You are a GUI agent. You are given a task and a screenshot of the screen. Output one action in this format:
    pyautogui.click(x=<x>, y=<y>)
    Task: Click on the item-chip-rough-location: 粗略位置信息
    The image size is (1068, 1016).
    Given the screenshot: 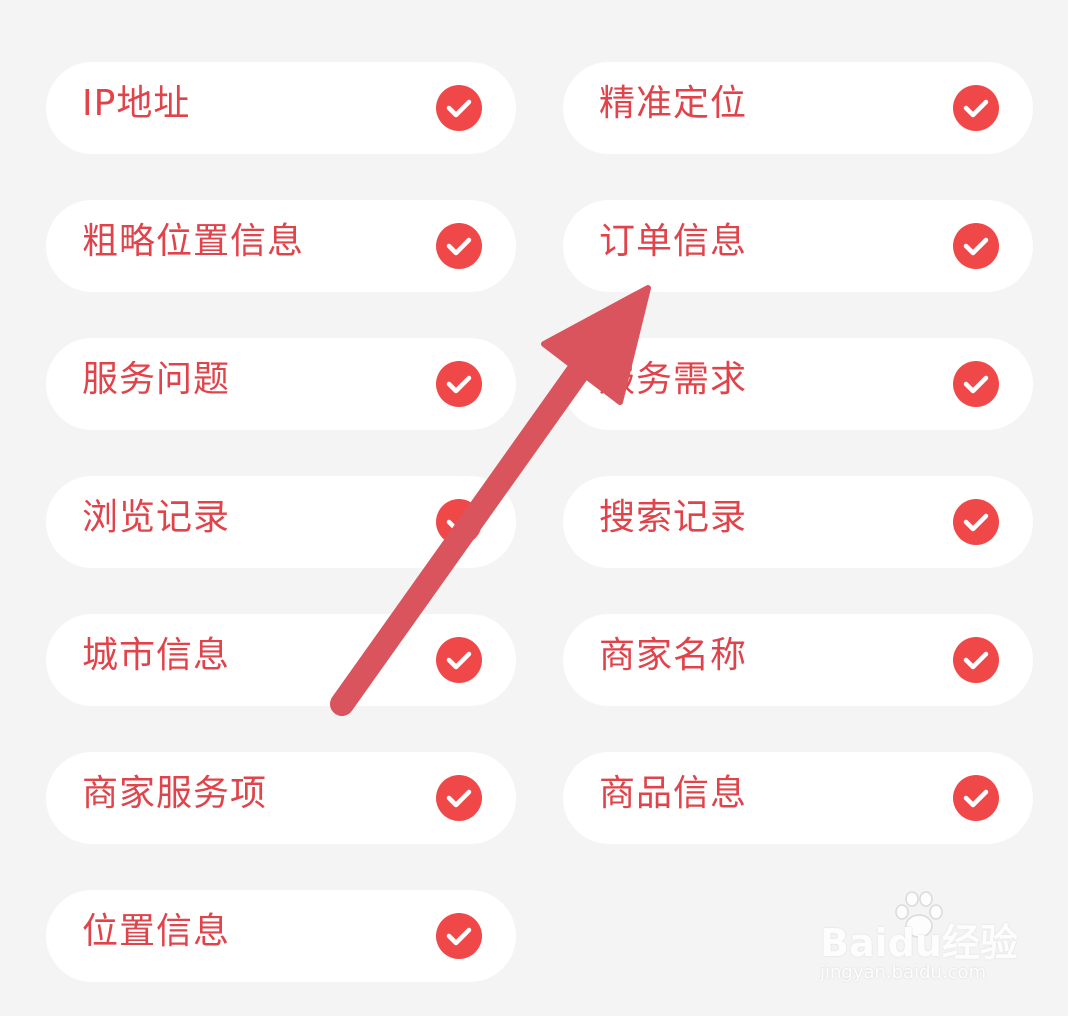 What is the action you would take?
    pyautogui.click(x=281, y=246)
    